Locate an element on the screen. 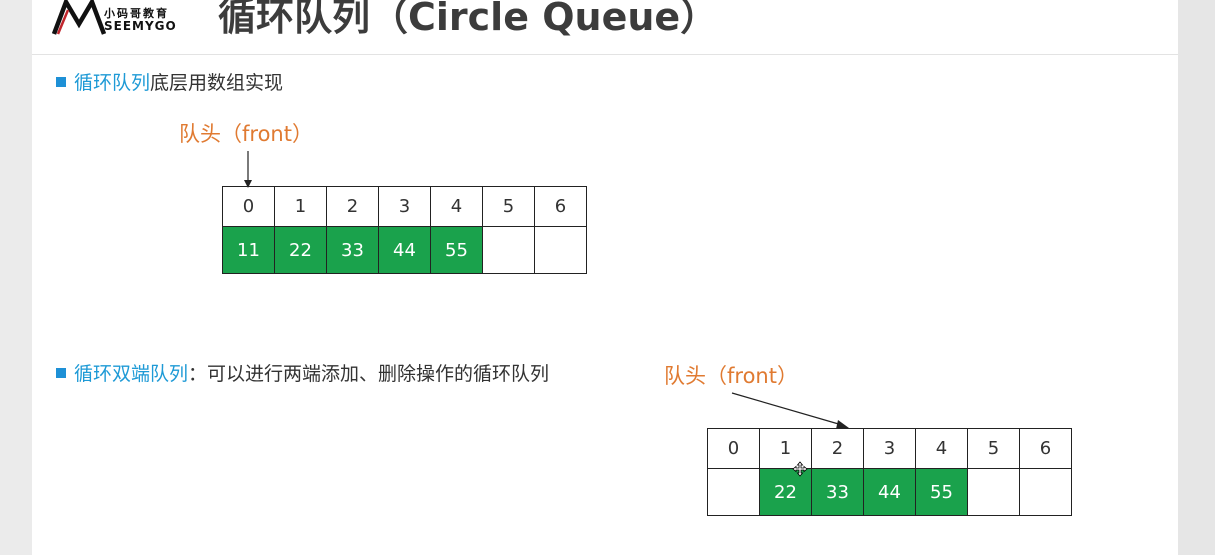  logo-m-icon is located at coordinates (79, 17).